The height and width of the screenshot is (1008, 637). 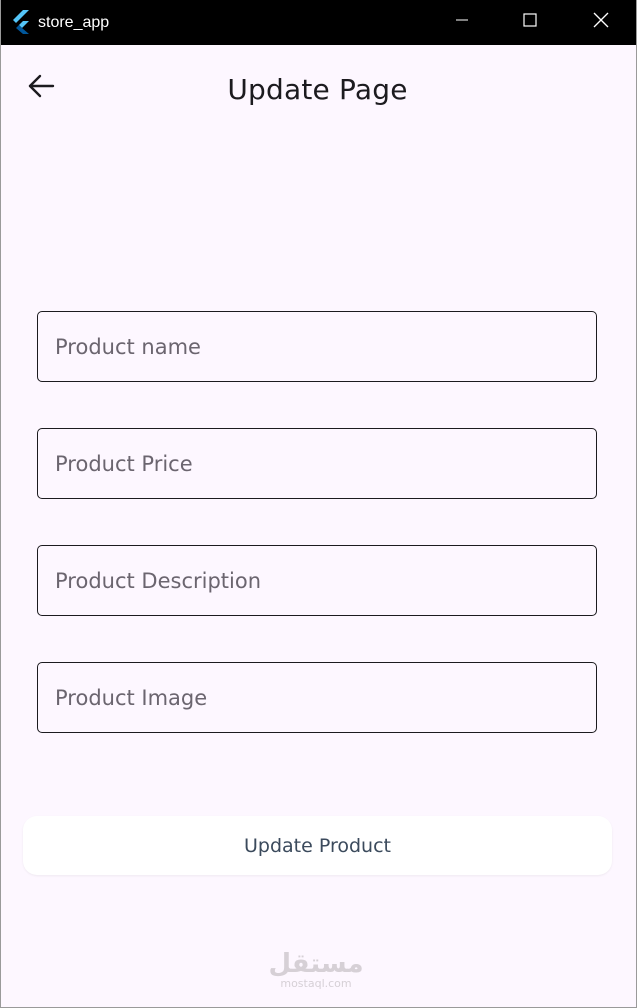 I want to click on maximize-icon, so click(x=530, y=22).